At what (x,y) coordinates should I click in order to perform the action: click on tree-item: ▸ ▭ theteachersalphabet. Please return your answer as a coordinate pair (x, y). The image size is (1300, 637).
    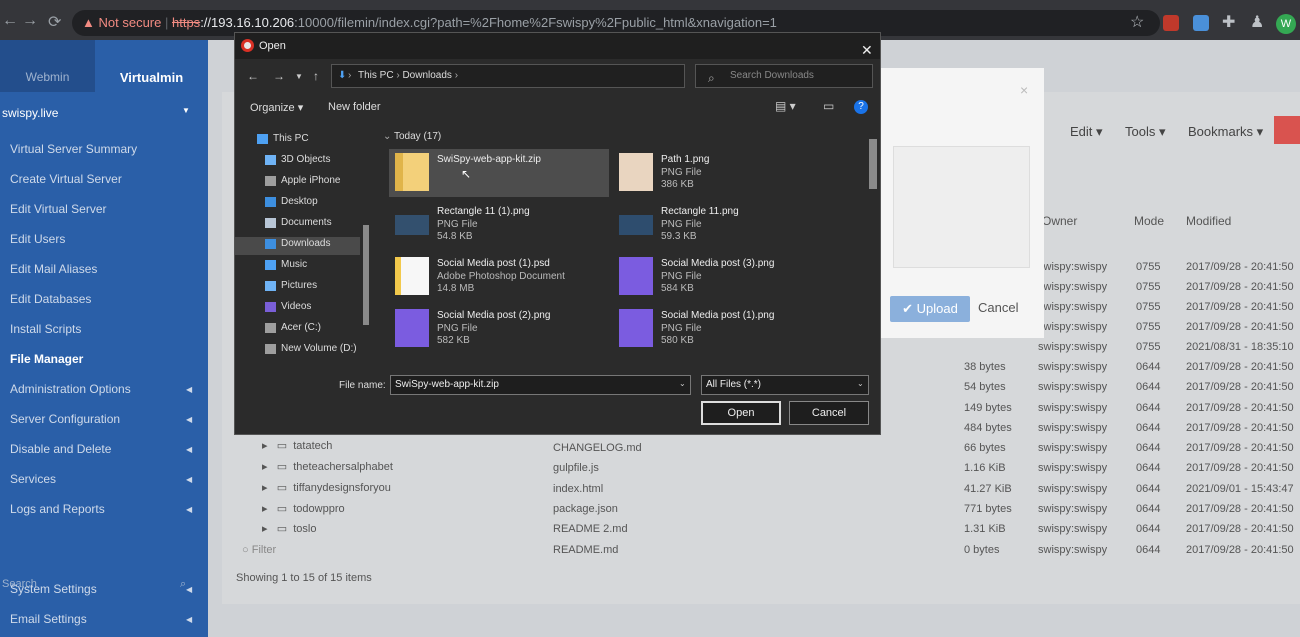
    Looking at the image, I should click on (327, 466).